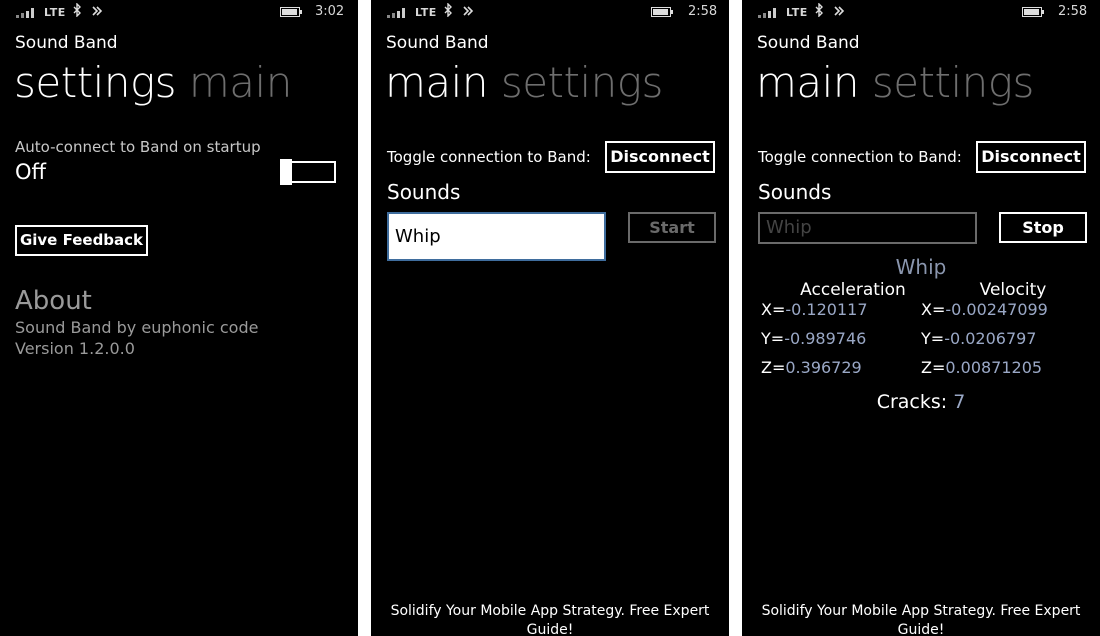 Image resolution: width=1100 pixels, height=636 pixels. What do you see at coordinates (825, 338) in the screenshot?
I see `acceleration-y-value: -0.989746` at bounding box center [825, 338].